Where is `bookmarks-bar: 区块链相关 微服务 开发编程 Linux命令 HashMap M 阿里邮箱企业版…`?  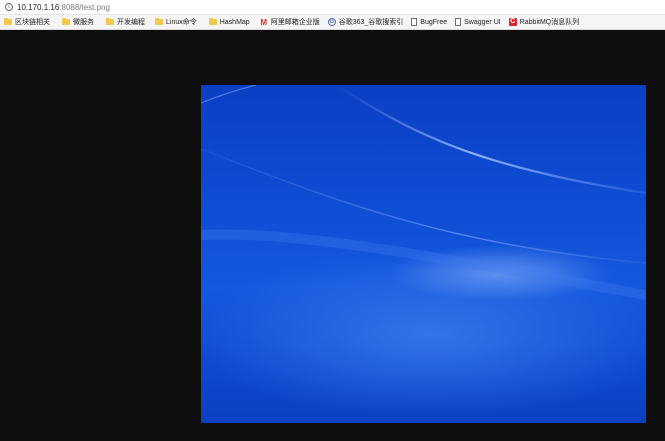
bookmarks-bar: 区块链相关 微服务 开发编程 Linux命令 HashMap M 阿里邮箱企业版… is located at coordinates (332, 22).